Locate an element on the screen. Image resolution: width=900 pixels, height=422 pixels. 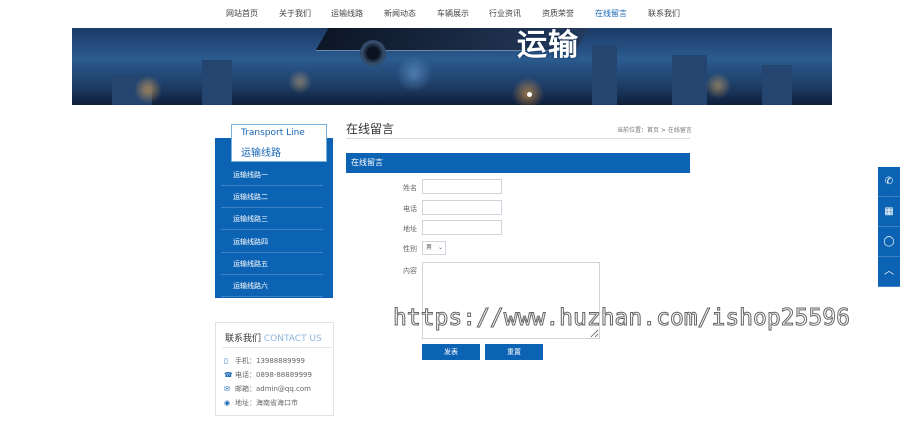
chevron-down-icon: ⌄ is located at coordinates (440, 247).